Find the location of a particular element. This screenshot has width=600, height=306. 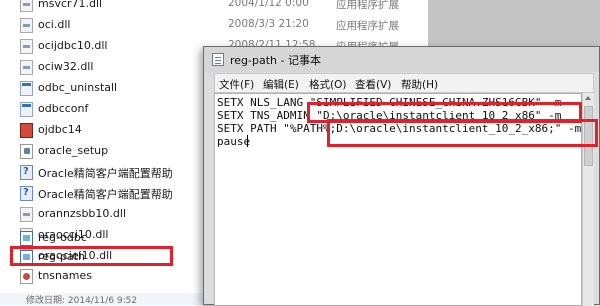

file-name: ojdbc14 is located at coordinates (60, 129).